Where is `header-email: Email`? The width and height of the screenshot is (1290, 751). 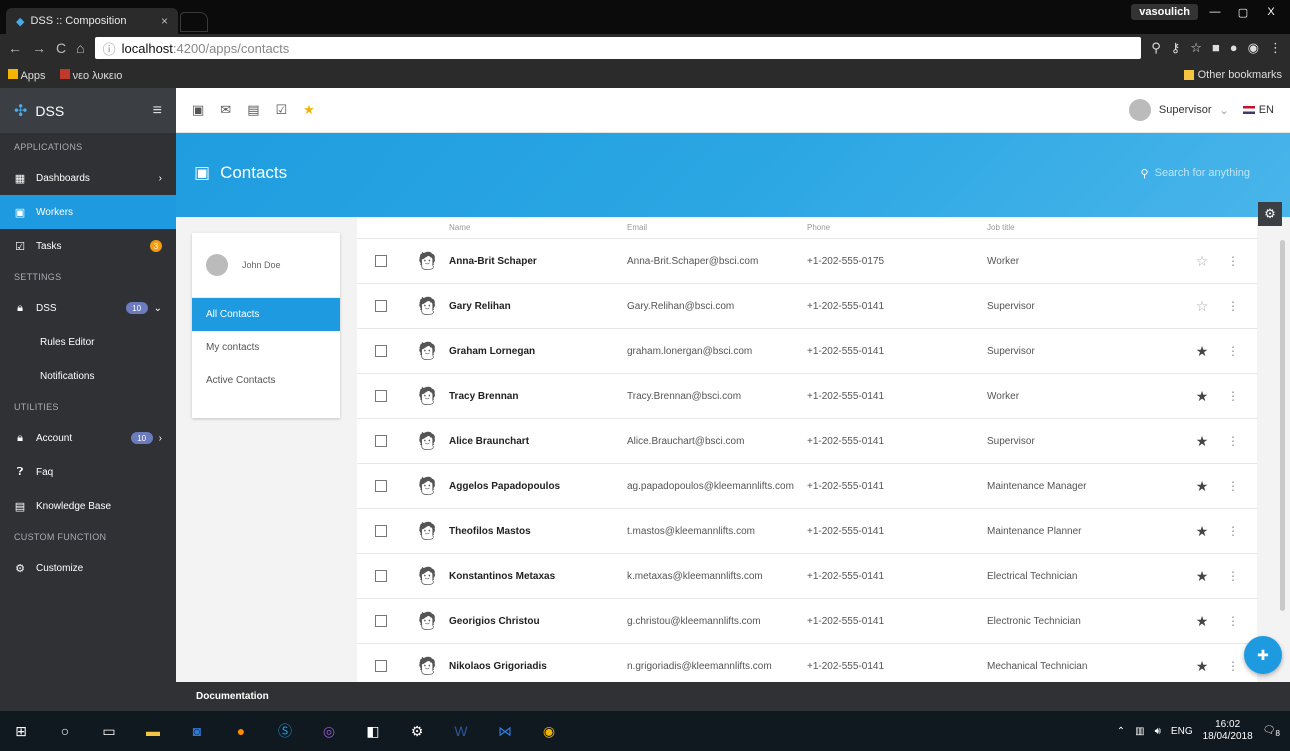 header-email: Email is located at coordinates (717, 227).